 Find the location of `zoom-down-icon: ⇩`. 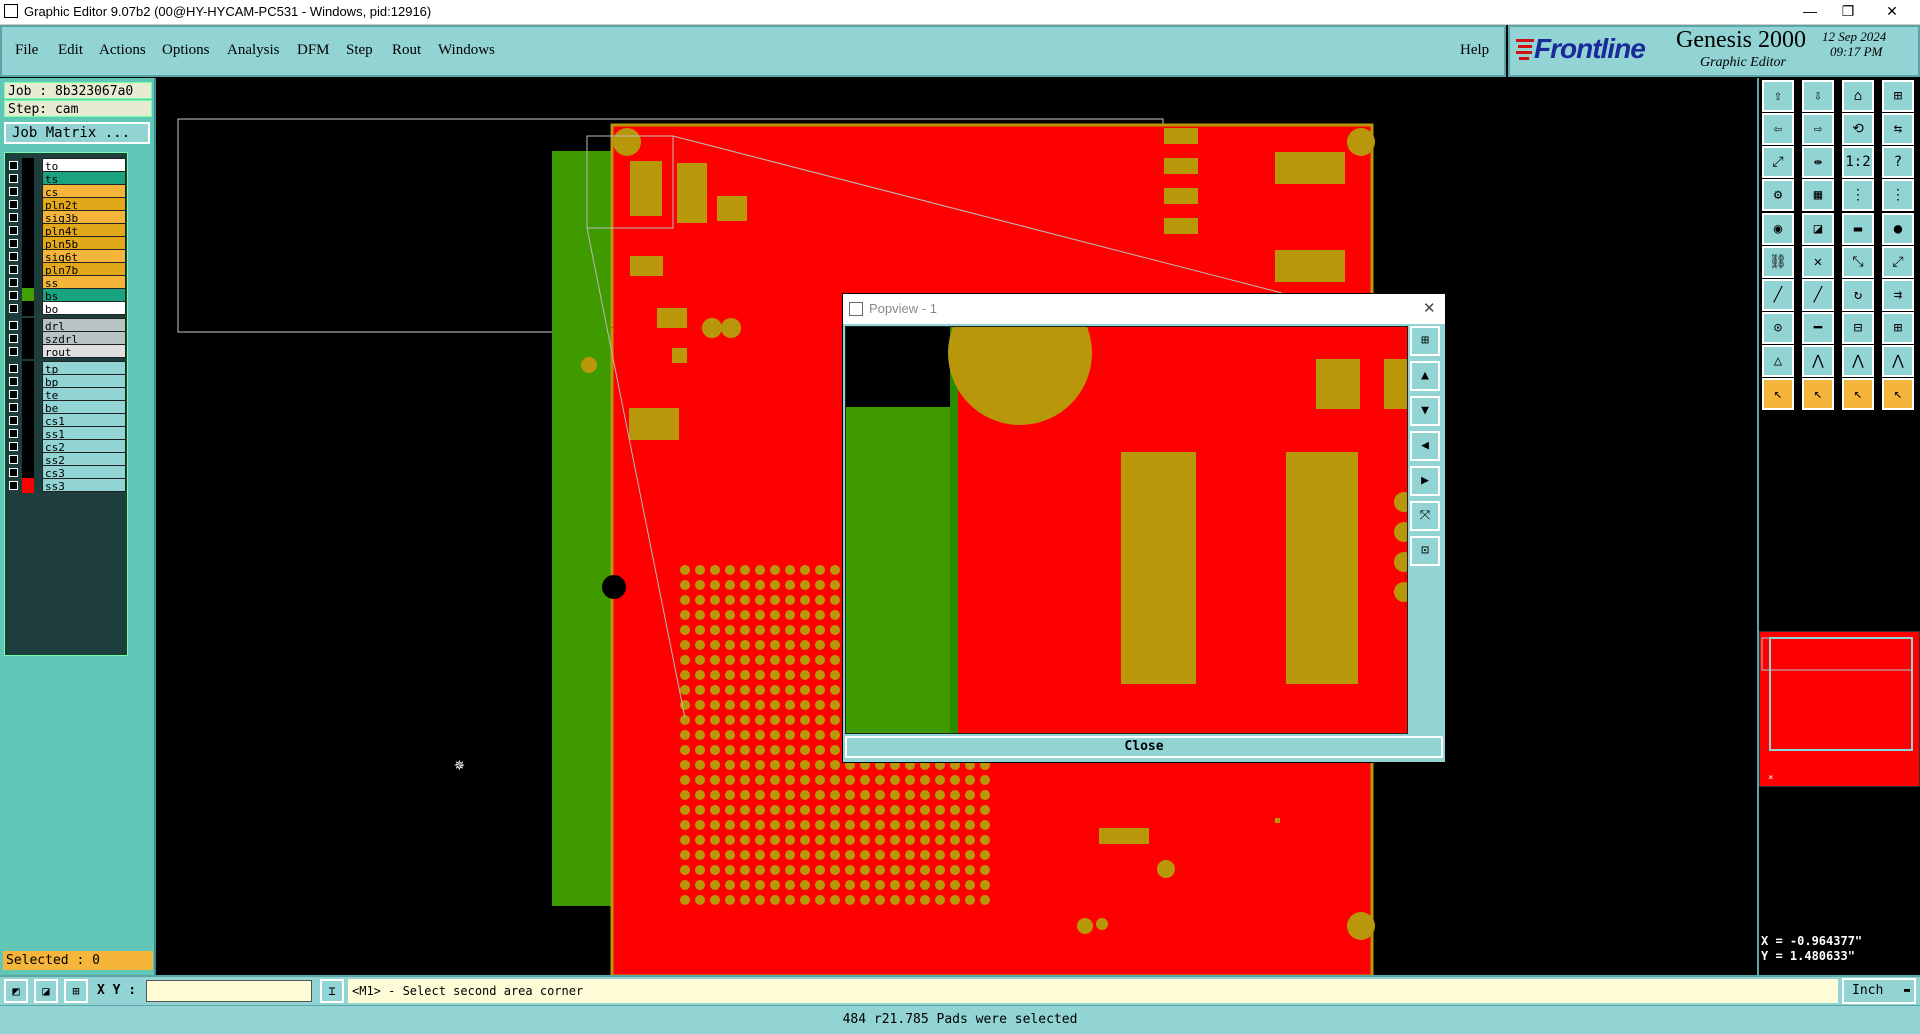

zoom-down-icon: ⇩ is located at coordinates (1818, 96).